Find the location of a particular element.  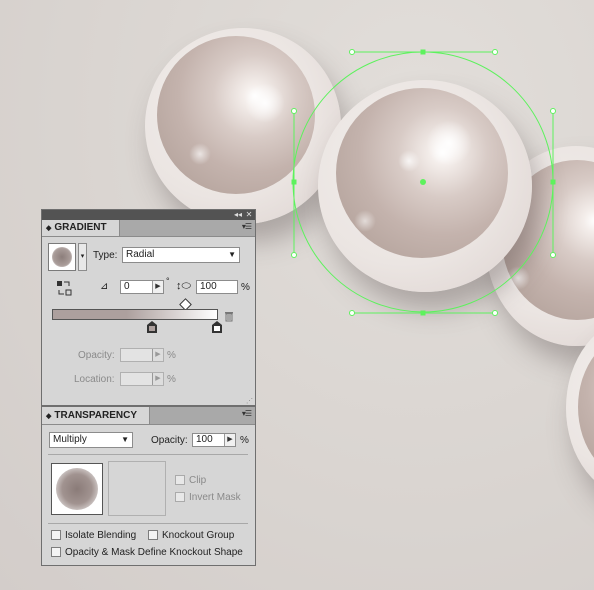

gradient-ramp is located at coordinates (135, 314).